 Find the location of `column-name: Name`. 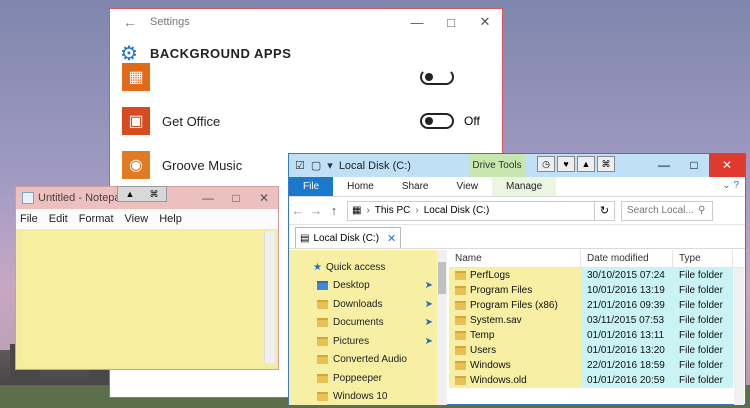

column-name: Name is located at coordinates (515, 258).